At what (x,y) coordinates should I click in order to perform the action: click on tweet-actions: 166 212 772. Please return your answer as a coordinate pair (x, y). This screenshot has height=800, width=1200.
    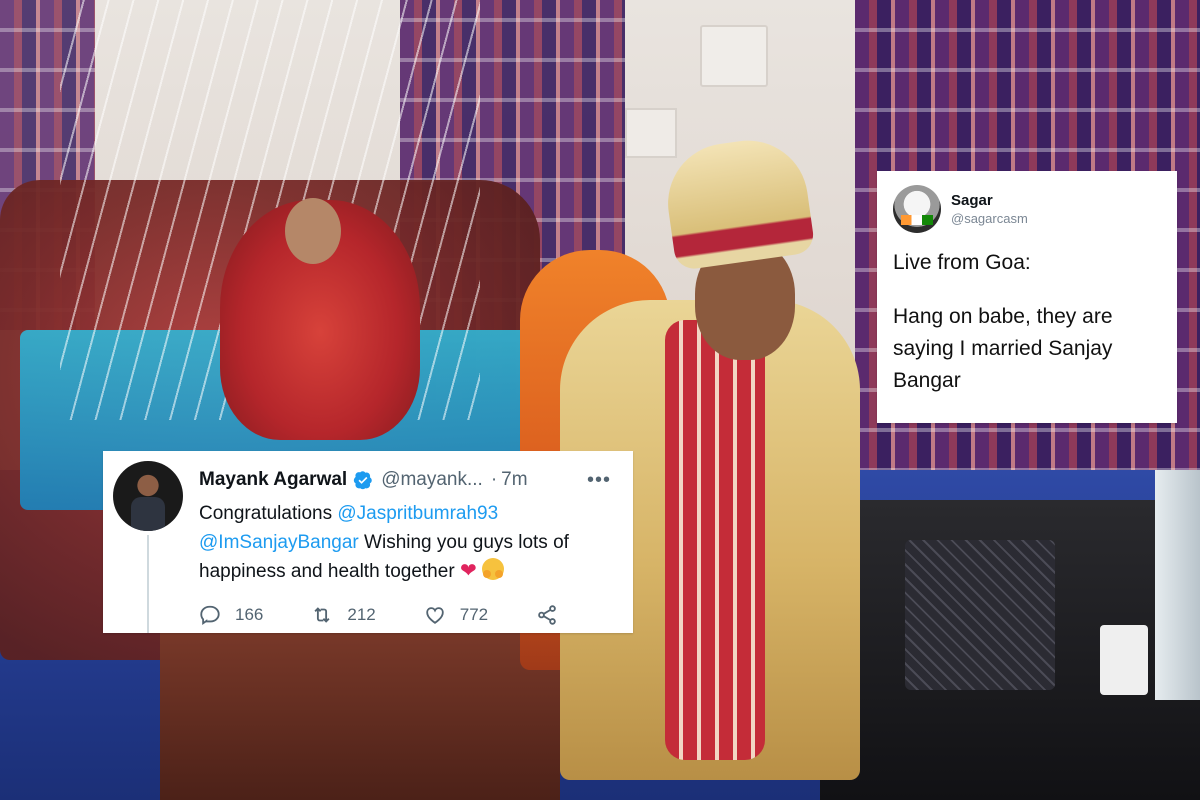
    Looking at the image, I should click on (408, 615).